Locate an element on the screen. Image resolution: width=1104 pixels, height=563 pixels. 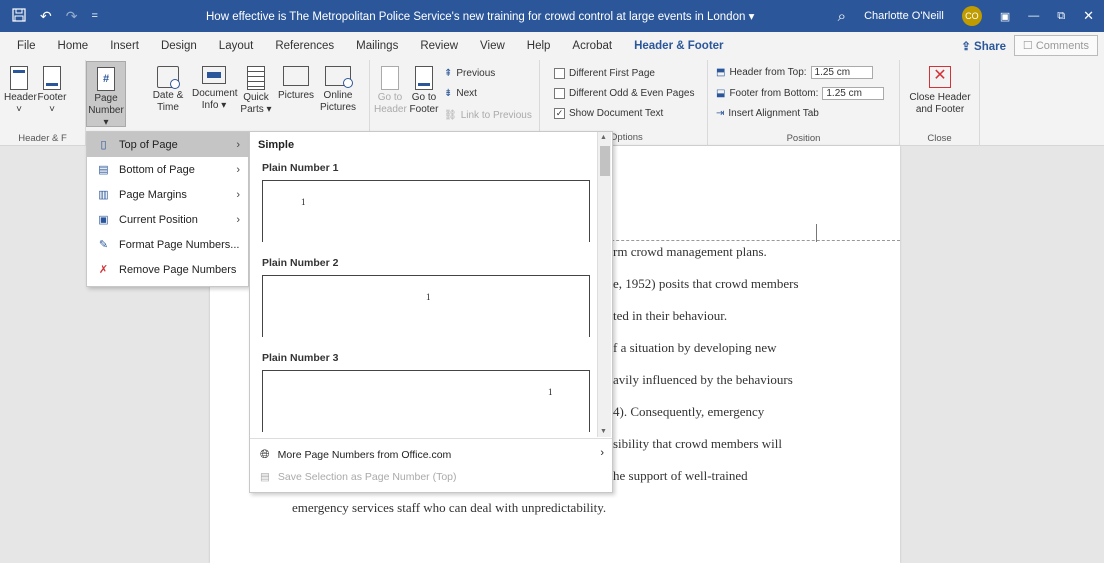
header-button: Header ˅ is located at coordinates (20, 91).